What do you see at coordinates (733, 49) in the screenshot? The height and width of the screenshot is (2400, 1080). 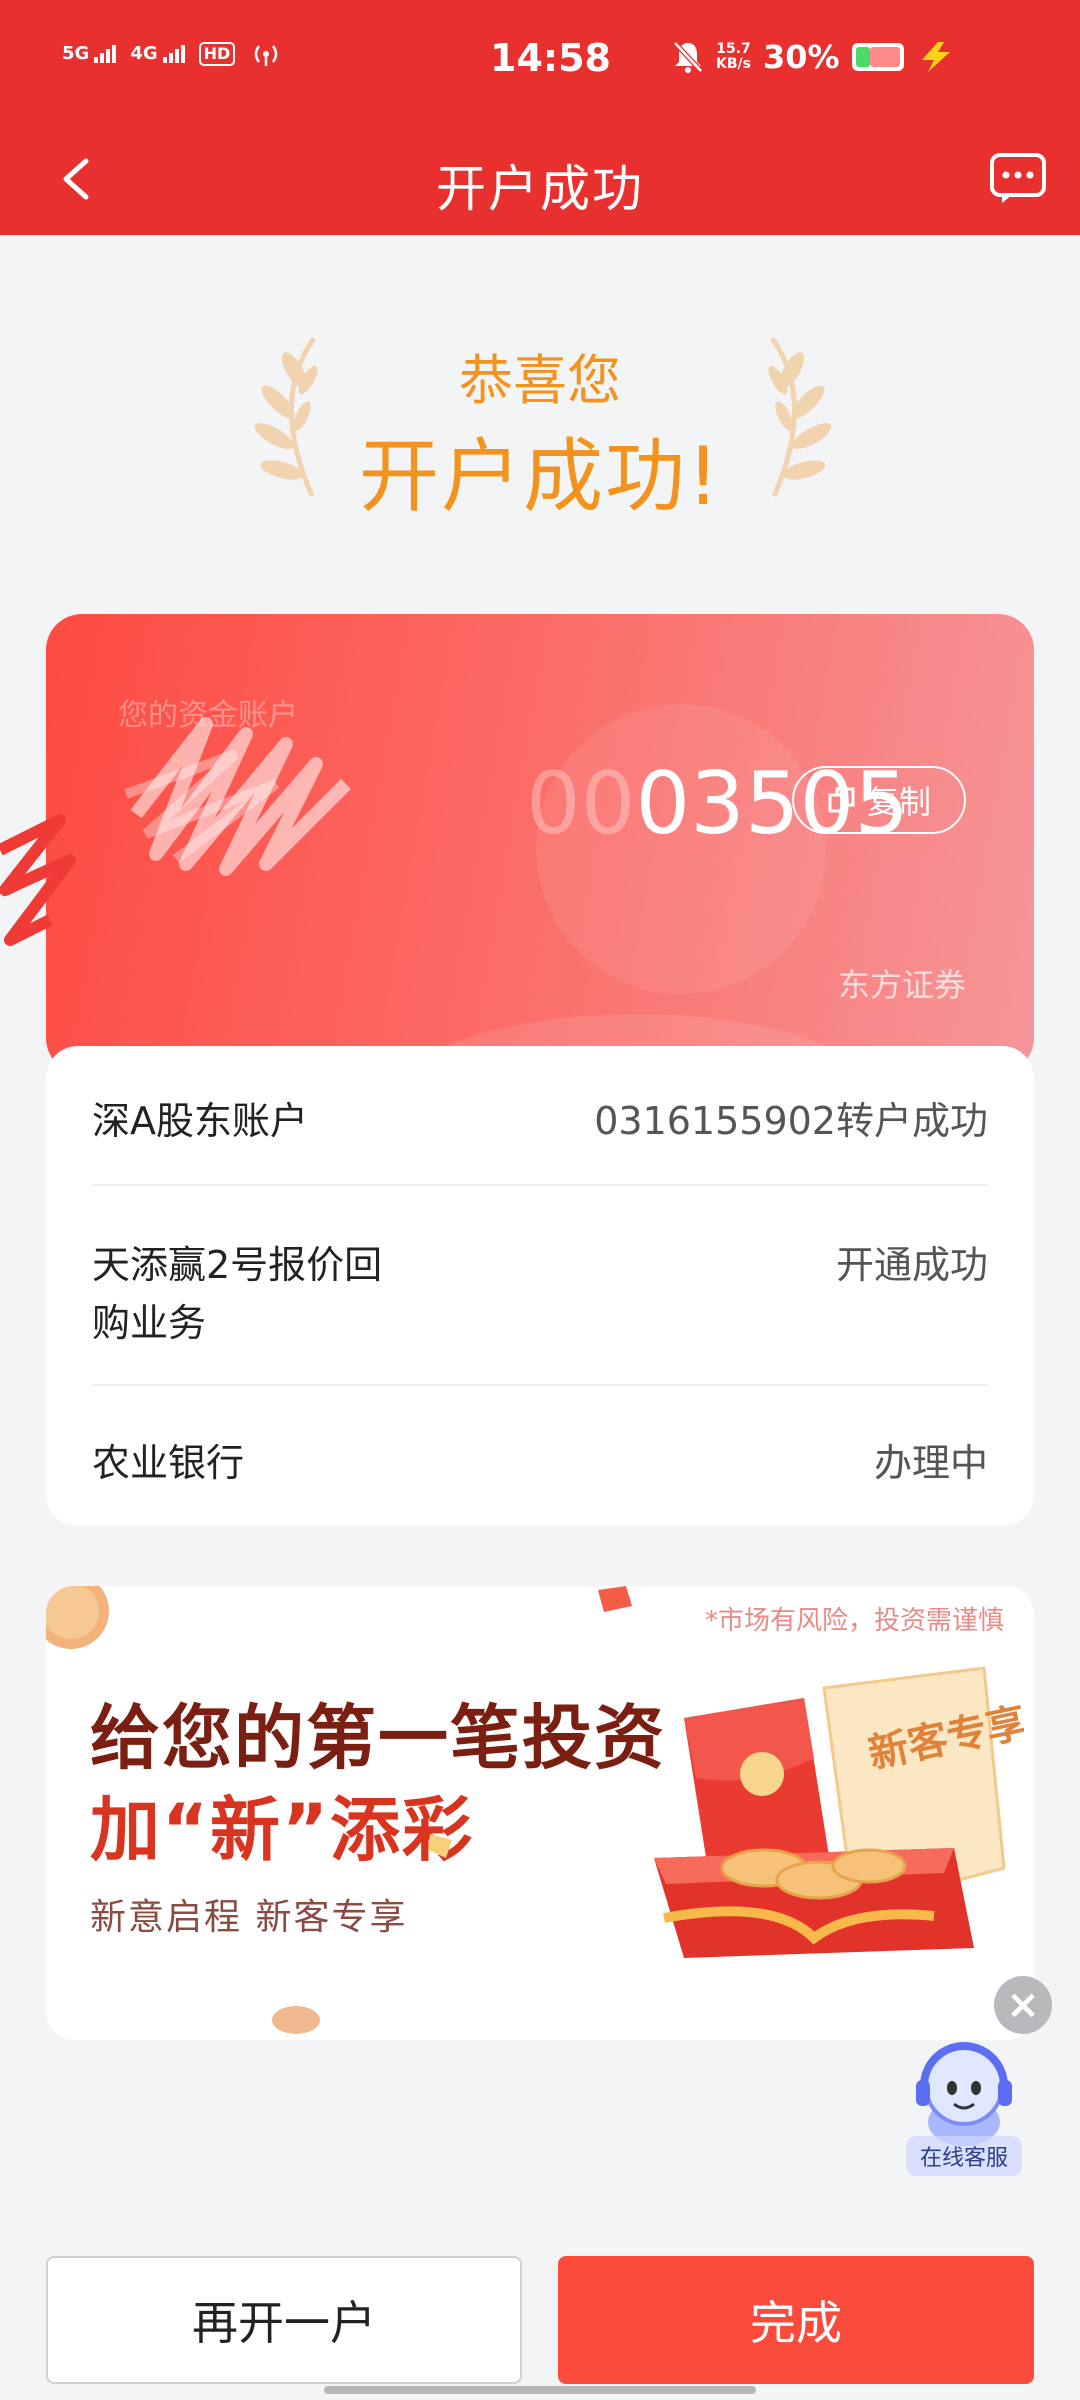 I see `speed-value: 15.7` at bounding box center [733, 49].